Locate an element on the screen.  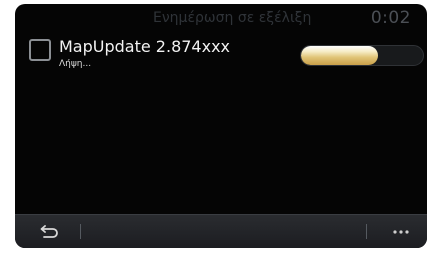
back-arrow-icon is located at coordinates (49, 231).